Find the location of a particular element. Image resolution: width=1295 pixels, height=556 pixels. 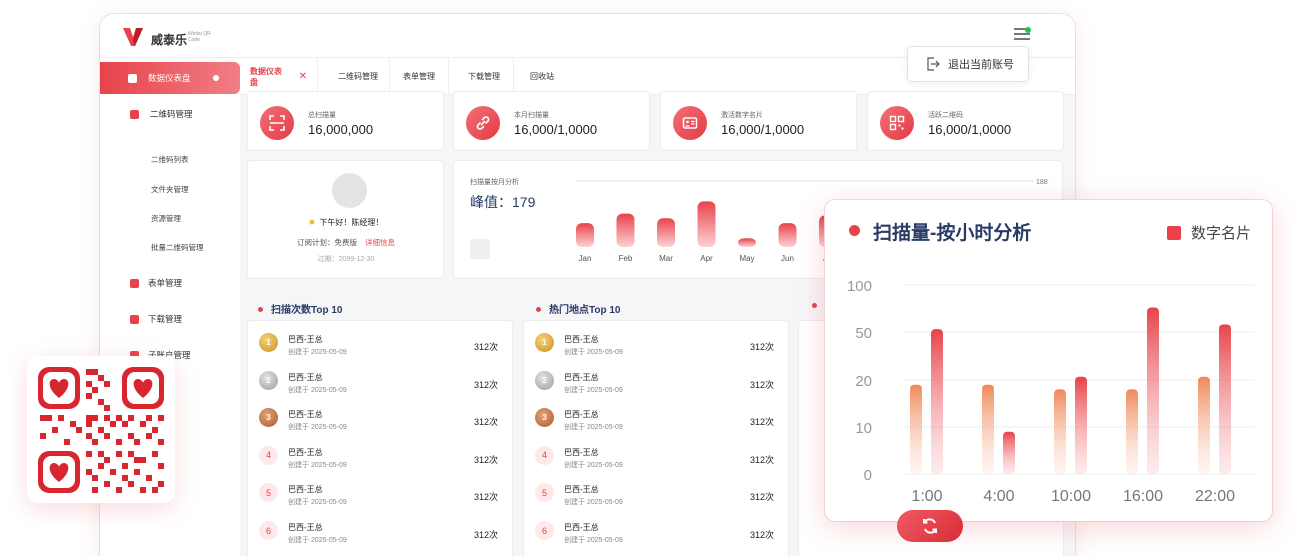

sidebar-item-qr-management: 二维码管理 is located at coordinates (170, 114).